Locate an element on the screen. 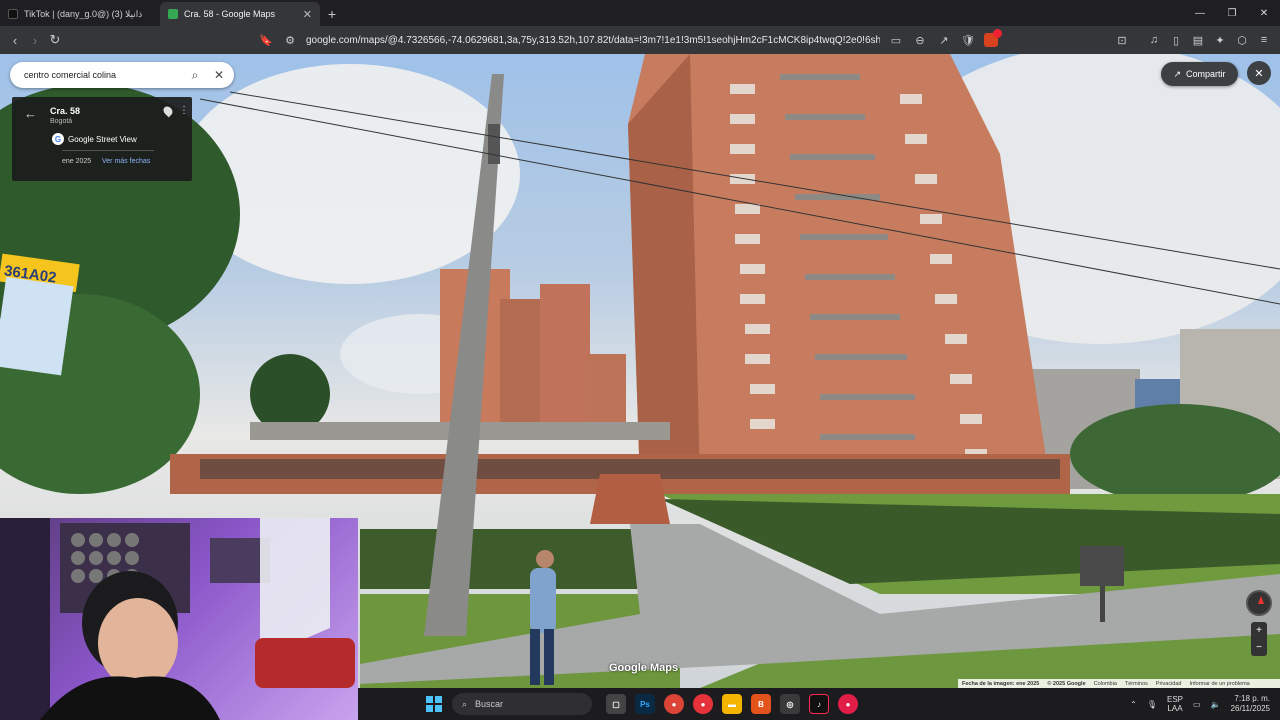  clock-time: 7:18 p. m. is located at coordinates (1252, 698).